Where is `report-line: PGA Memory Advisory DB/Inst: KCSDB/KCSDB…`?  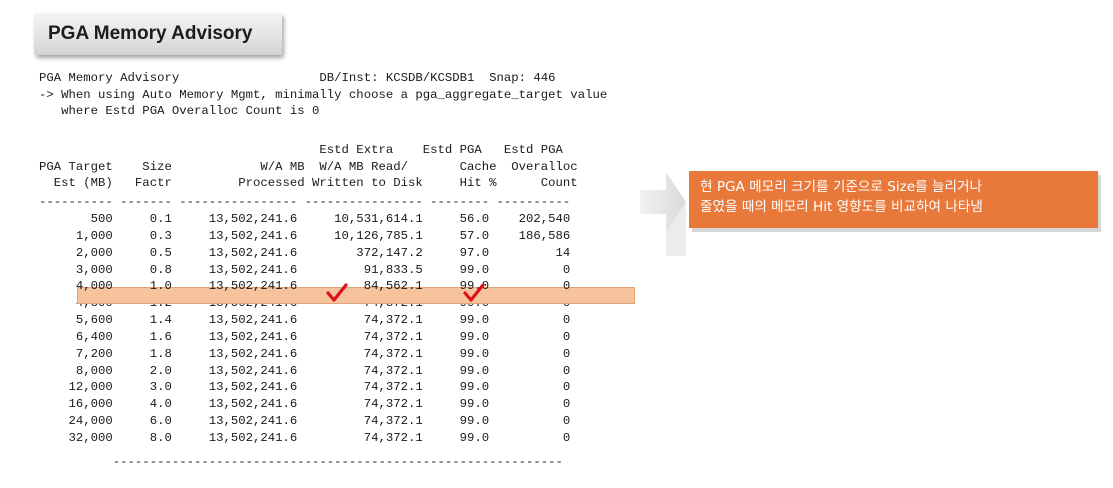 report-line: PGA Memory Advisory DB/Inst: KCSDB/KCSDB… is located at coordinates (297, 78).